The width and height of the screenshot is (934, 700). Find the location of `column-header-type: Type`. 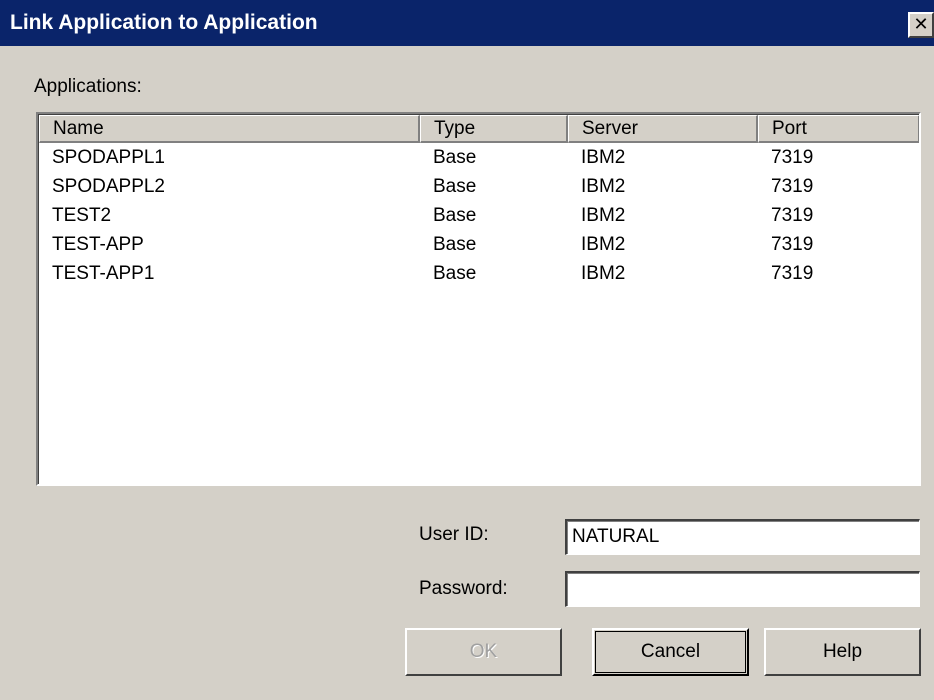

column-header-type: Type is located at coordinates (494, 129).